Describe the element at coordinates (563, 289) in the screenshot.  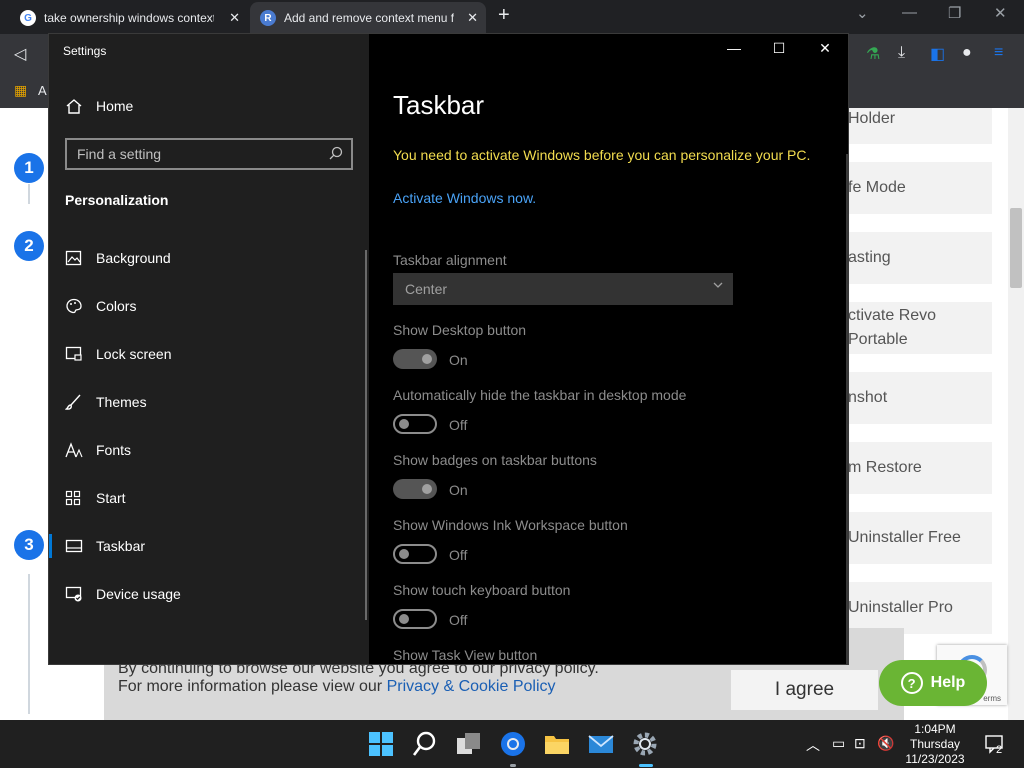
I see `alignment-dropdown: Center` at that location.